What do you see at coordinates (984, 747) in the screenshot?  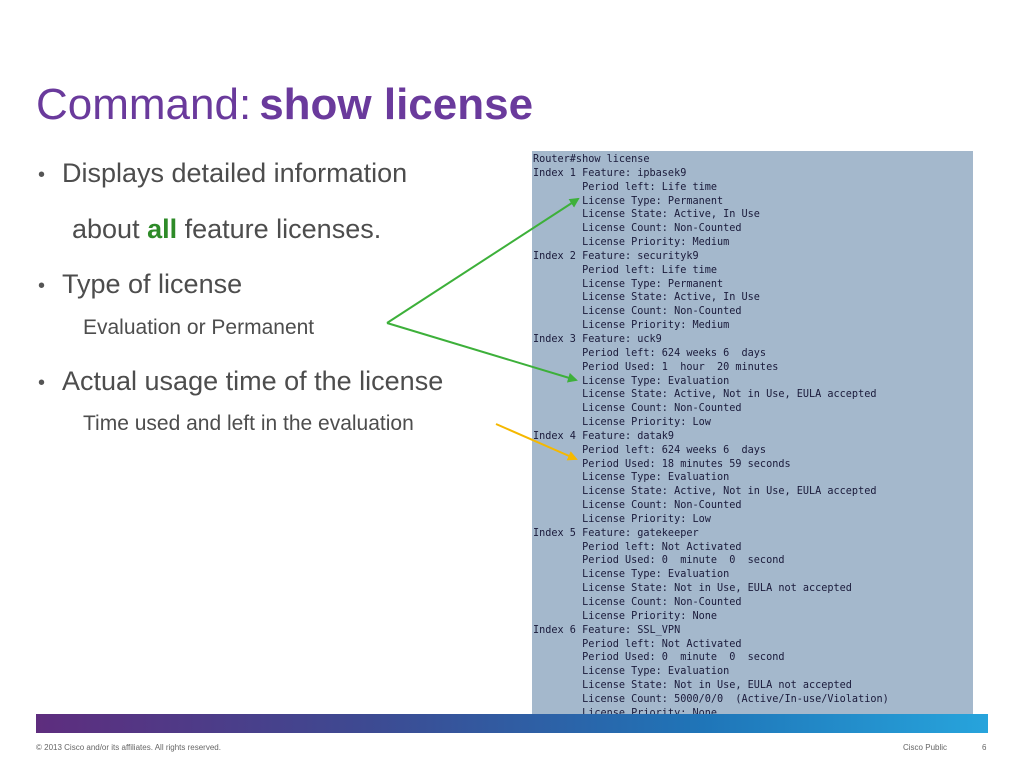 I see `page-number: 6` at bounding box center [984, 747].